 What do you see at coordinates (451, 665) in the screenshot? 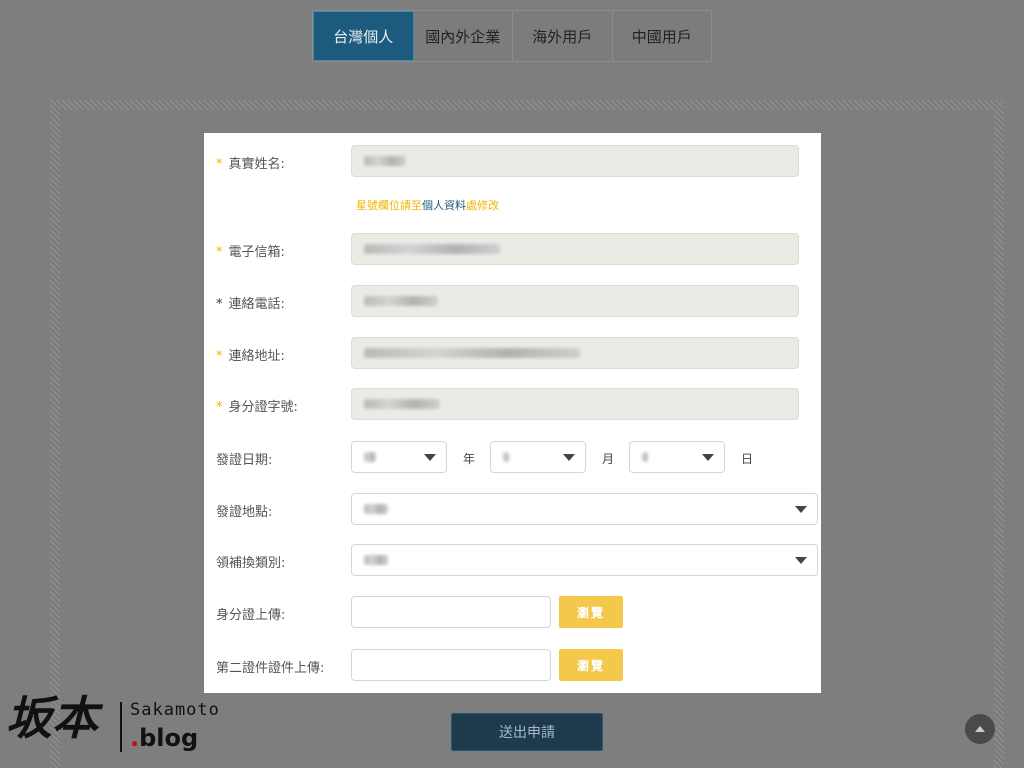
I see `second-doc-upload-input` at bounding box center [451, 665].